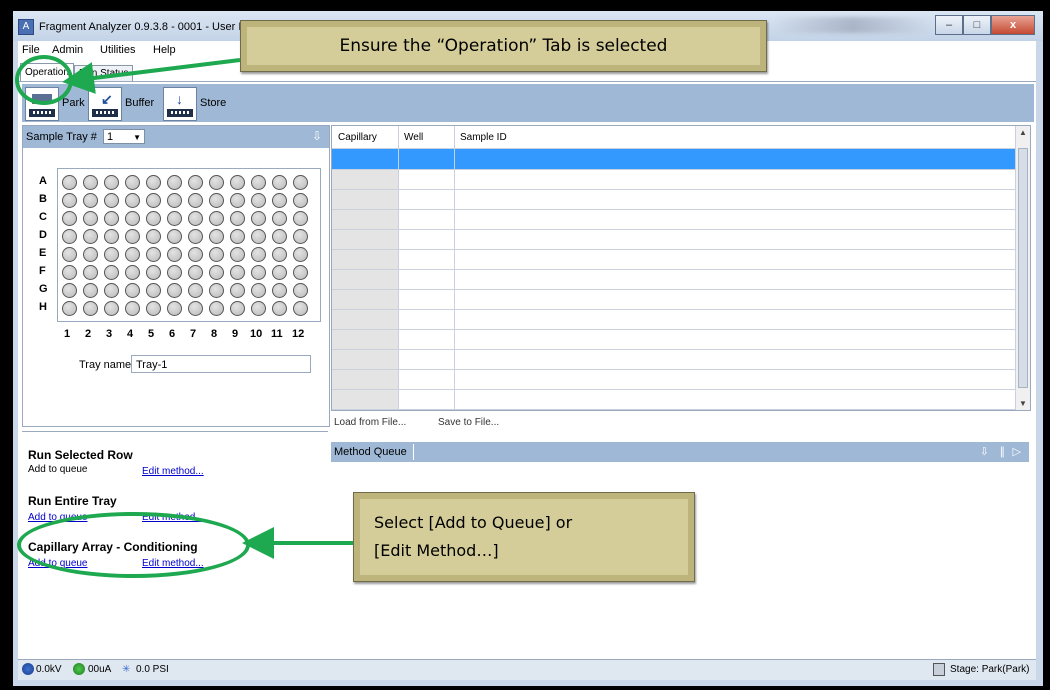  Describe the element at coordinates (153, 182) in the screenshot. I see `well-A5` at that location.